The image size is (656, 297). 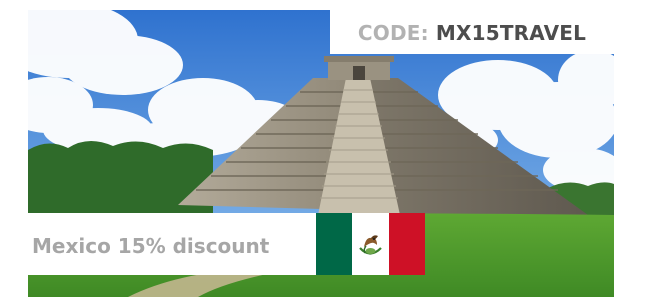 What do you see at coordinates (370, 244) in the screenshot?
I see `mexico-flag-icon` at bounding box center [370, 244].